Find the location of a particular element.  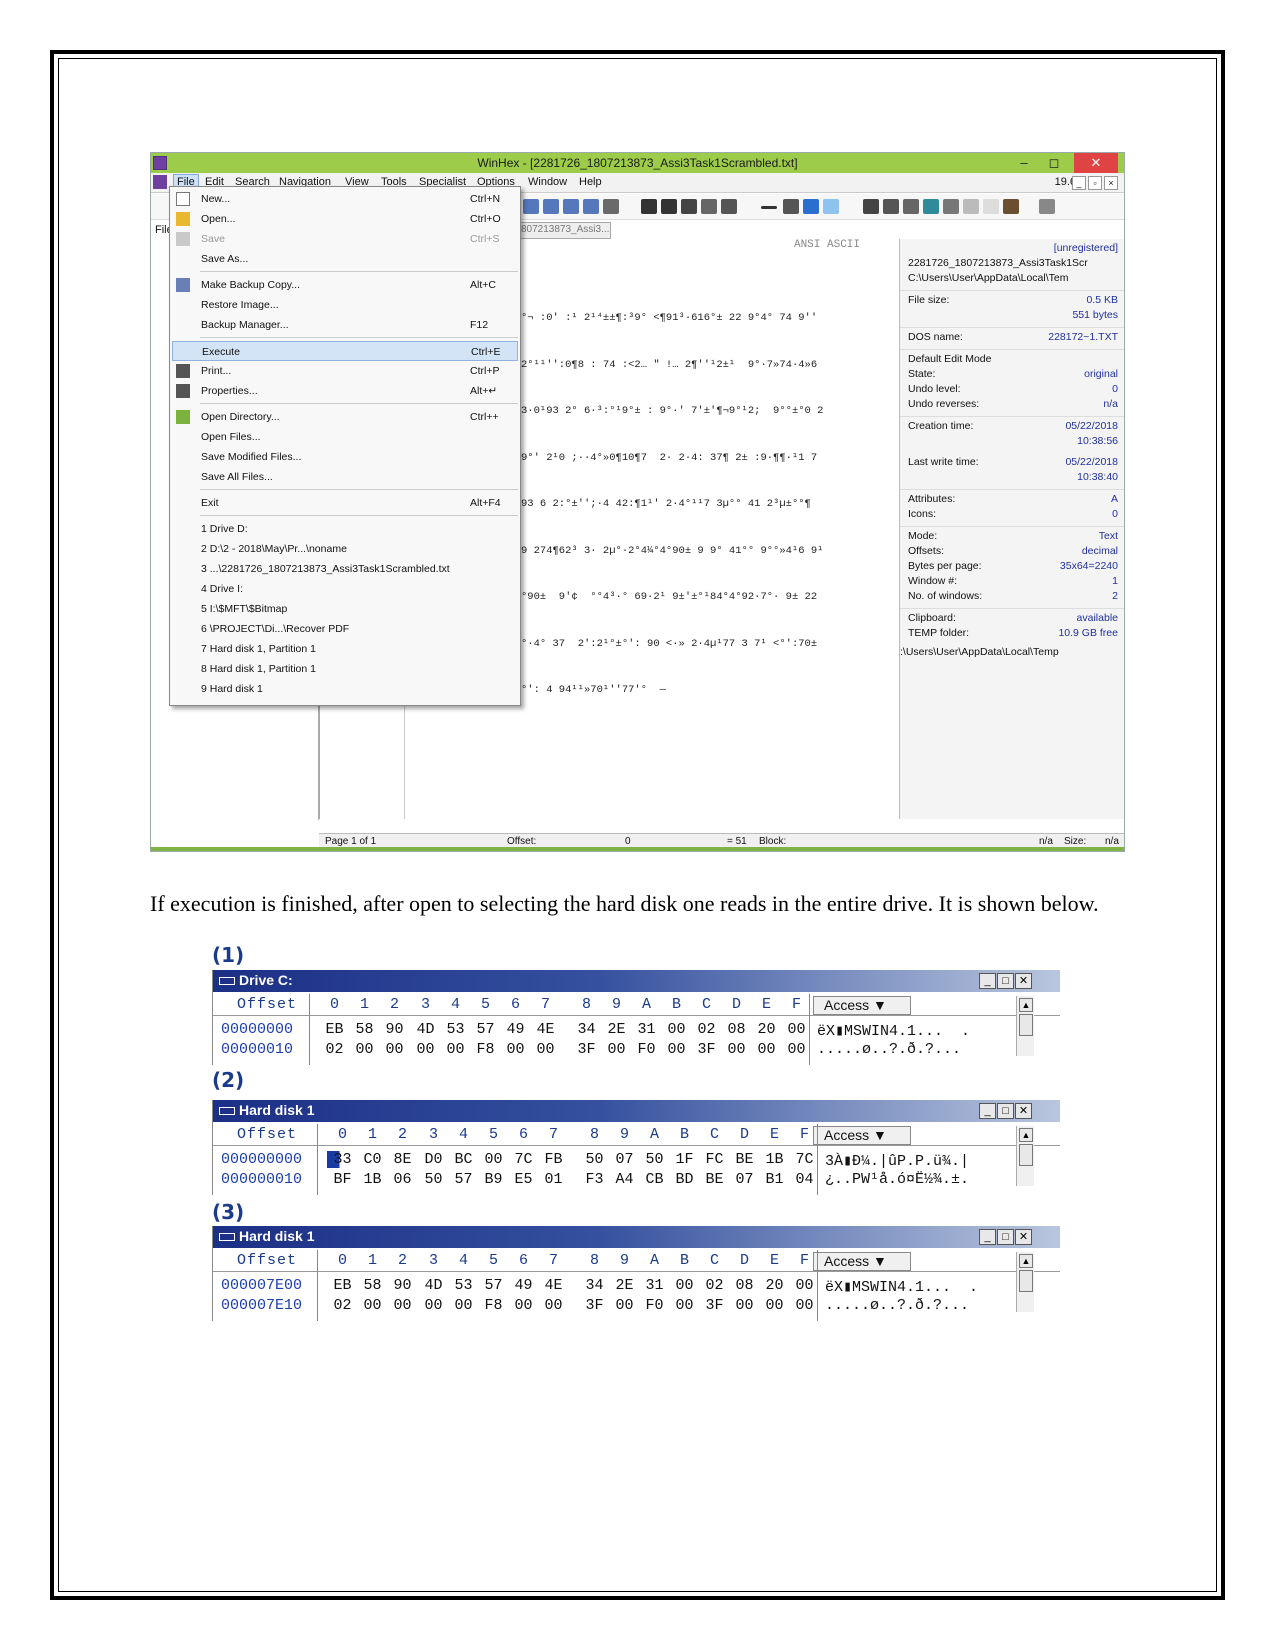

file-menu-item: Open Directory... Ctrl++ is located at coordinates (345, 417).